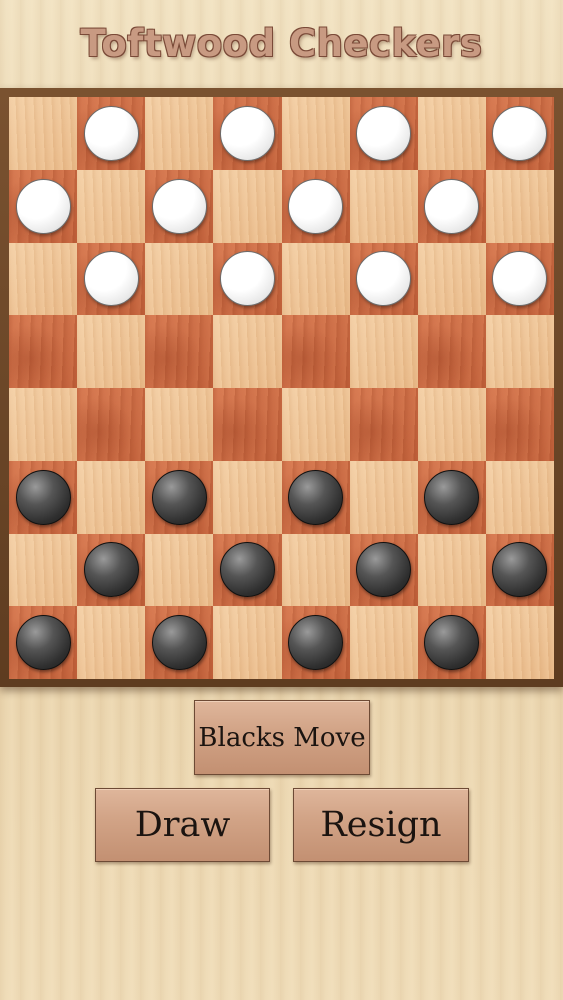 The width and height of the screenshot is (563, 1000). What do you see at coordinates (247, 642) in the screenshot?
I see `board-square-r7c3` at bounding box center [247, 642].